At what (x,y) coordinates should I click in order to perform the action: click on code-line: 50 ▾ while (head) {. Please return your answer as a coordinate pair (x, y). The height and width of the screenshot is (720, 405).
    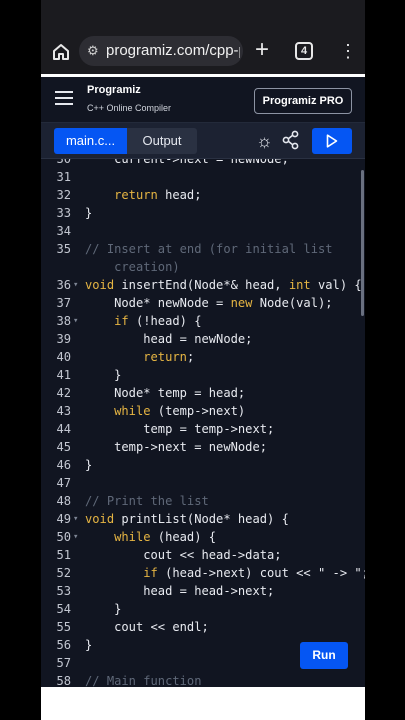
    Looking at the image, I should click on (203, 537).